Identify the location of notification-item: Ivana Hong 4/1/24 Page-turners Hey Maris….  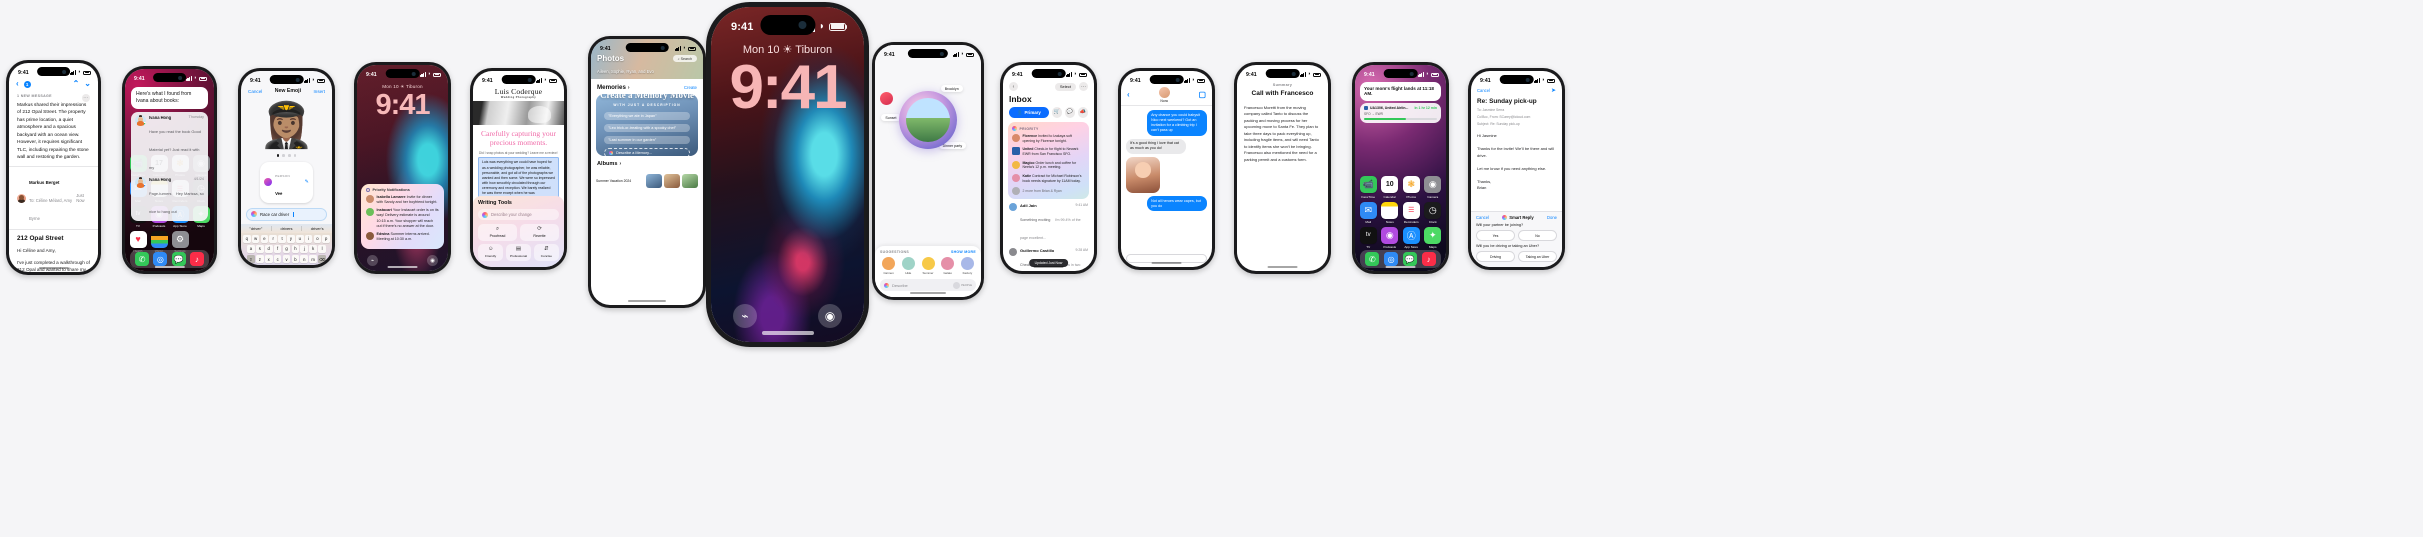
(169, 197).